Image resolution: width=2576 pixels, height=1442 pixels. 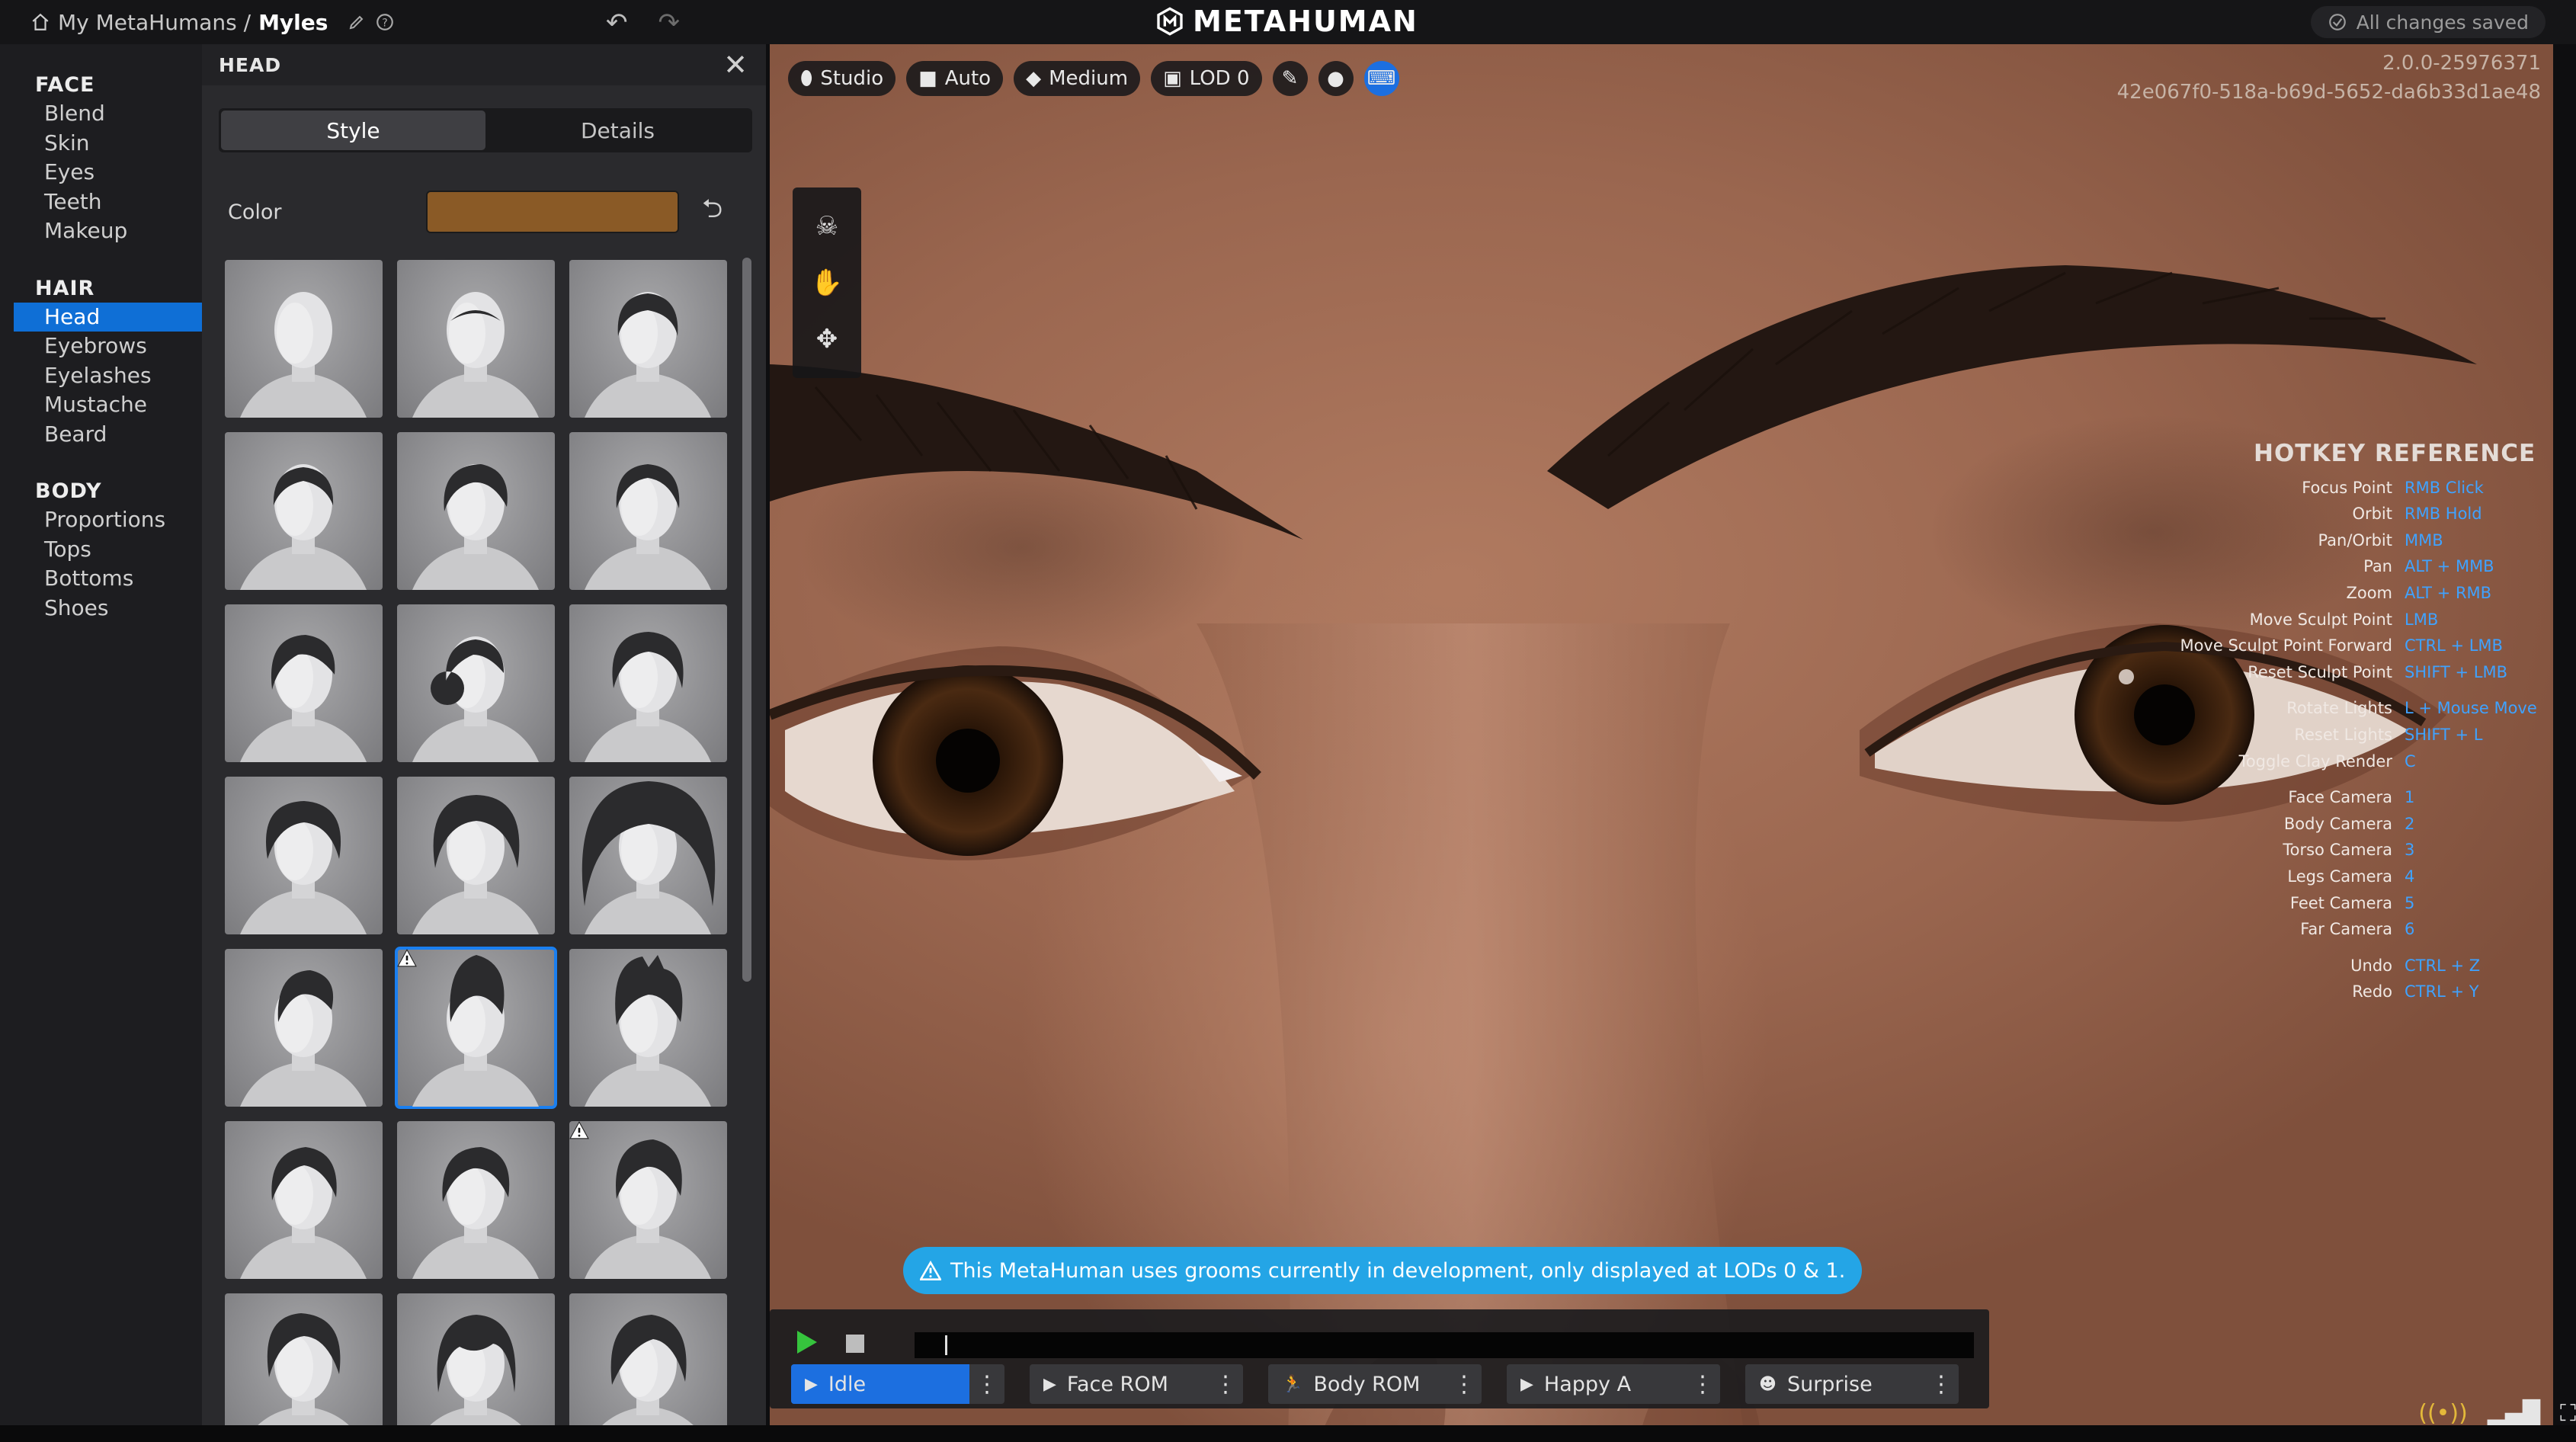 What do you see at coordinates (826, 227) in the screenshot?
I see `skull-icon: ☠` at bounding box center [826, 227].